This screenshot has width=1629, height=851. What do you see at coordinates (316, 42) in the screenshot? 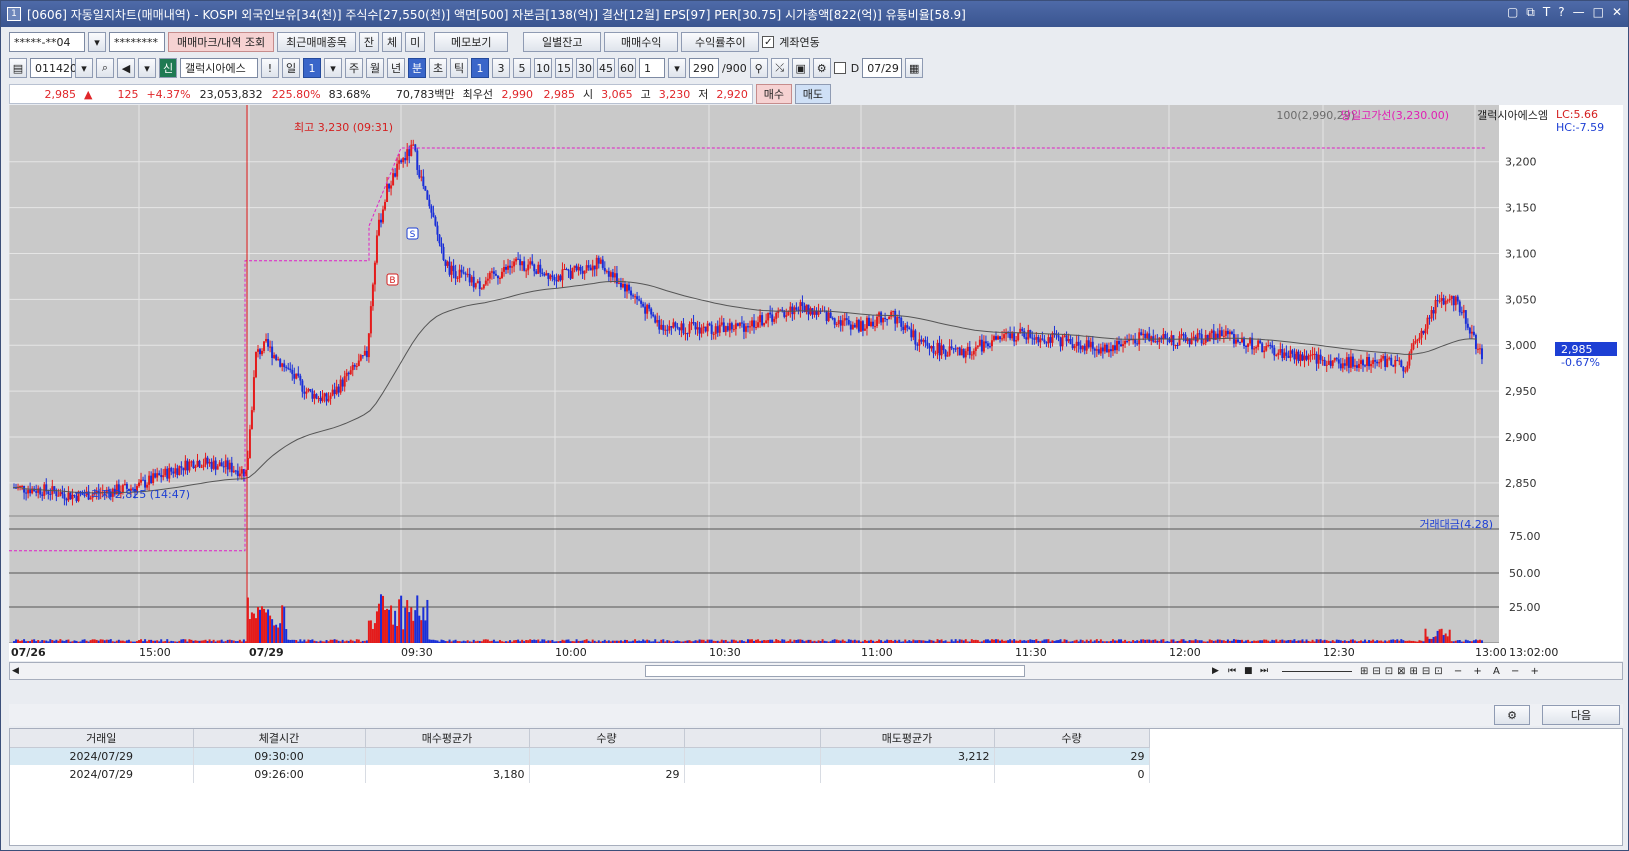
I see `recent-trades-button: 최근매매종목` at bounding box center [316, 42].